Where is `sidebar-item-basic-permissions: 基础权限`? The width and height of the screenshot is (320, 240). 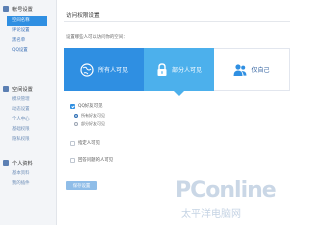 sidebar-item-basic-permissions: 基础权限 is located at coordinates (28, 130).